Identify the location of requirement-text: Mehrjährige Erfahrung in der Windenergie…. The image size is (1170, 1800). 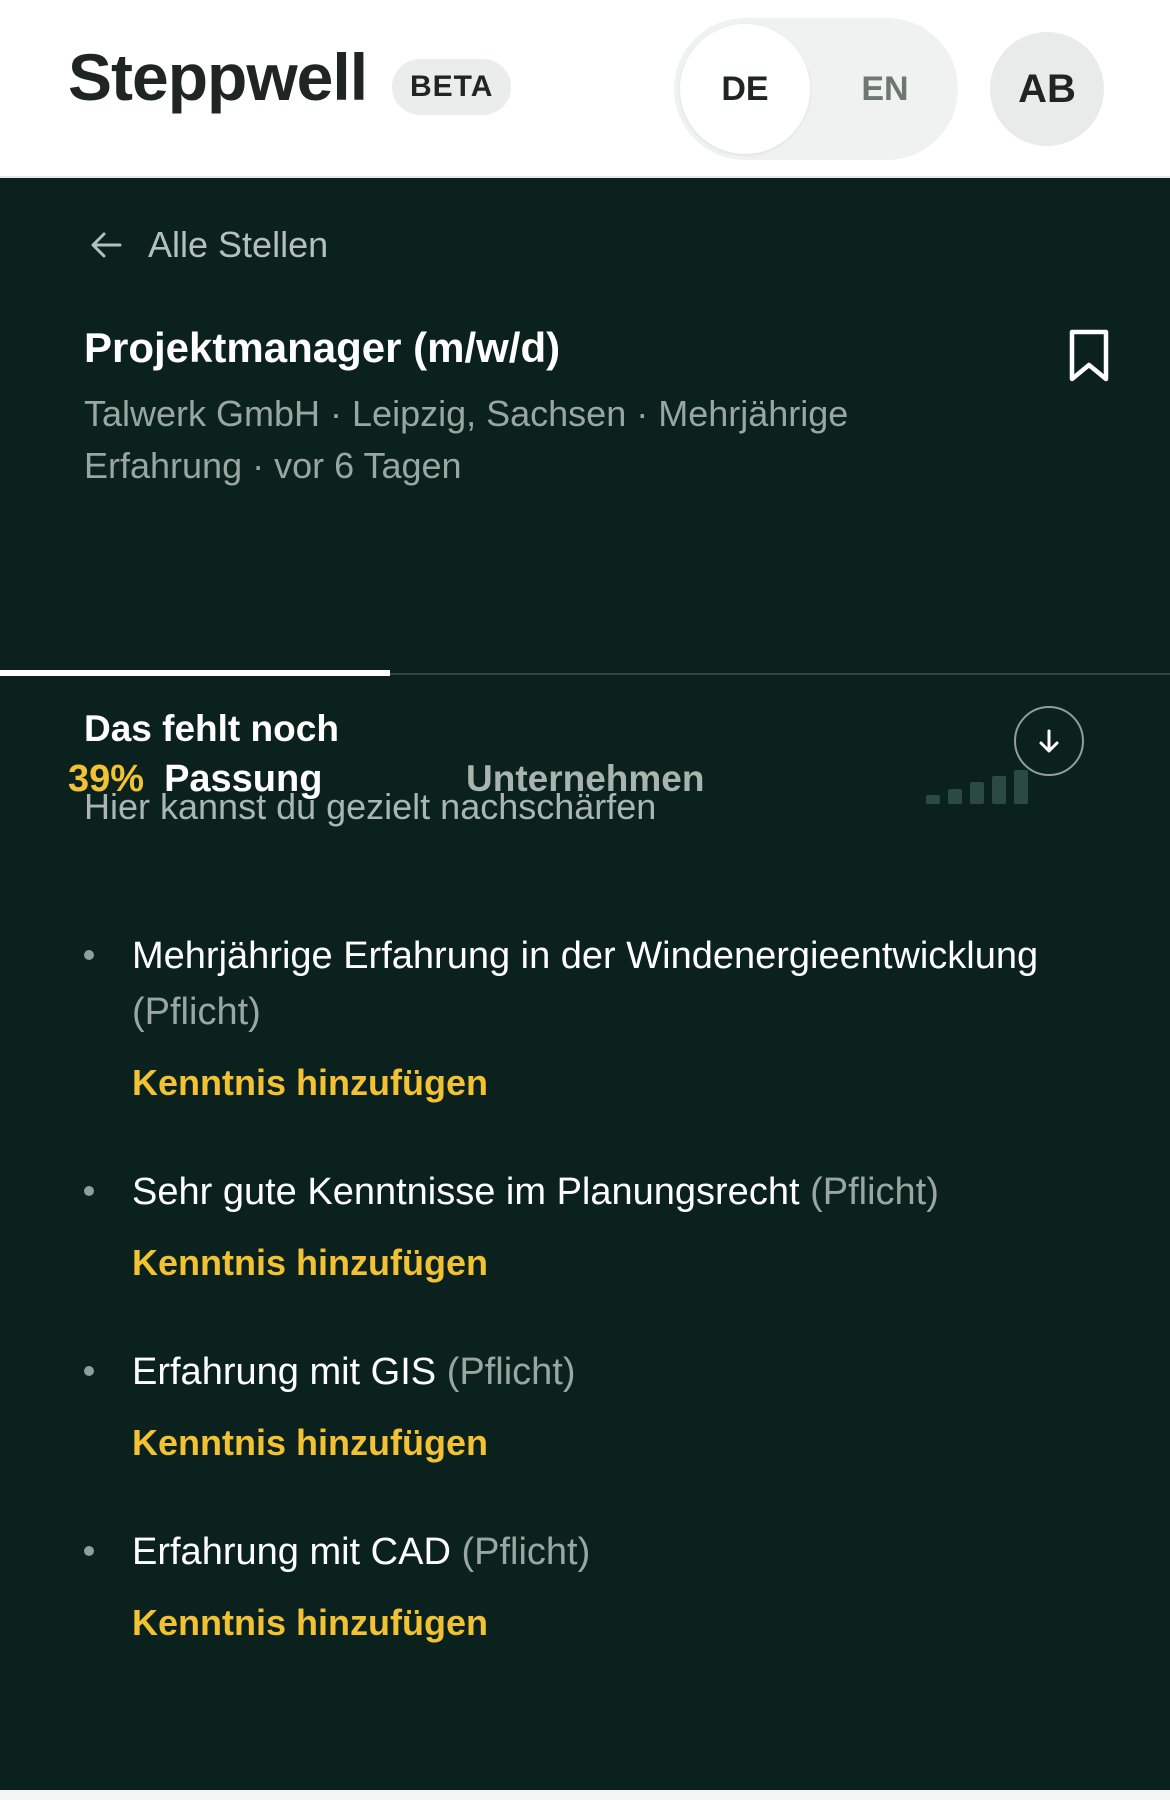
(591, 984).